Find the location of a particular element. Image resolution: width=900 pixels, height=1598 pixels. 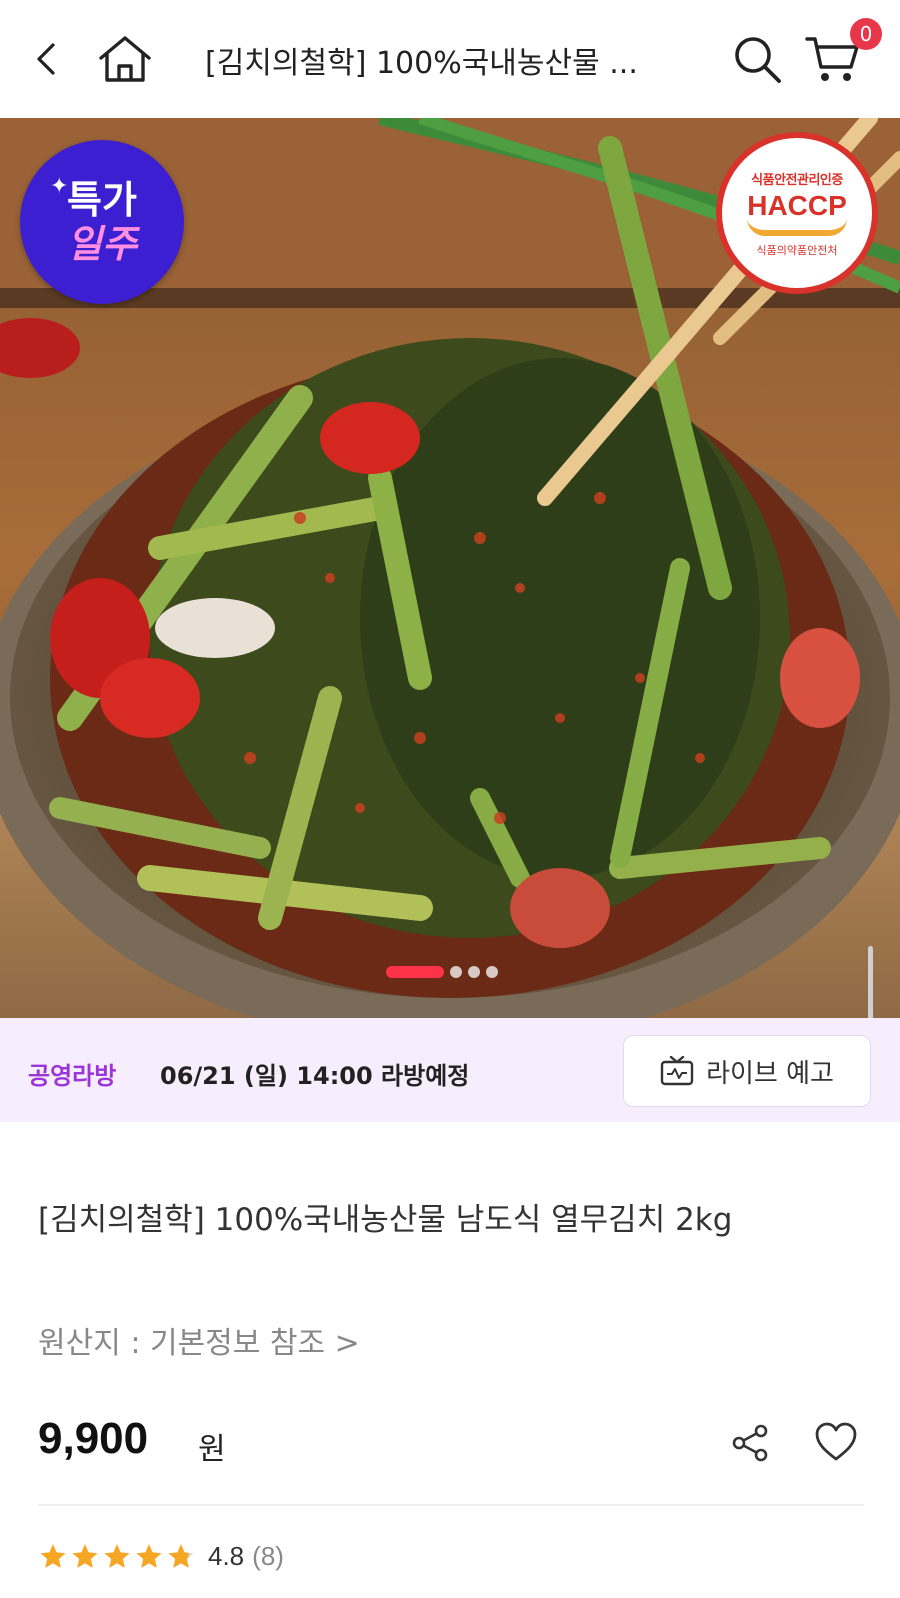

share-button is located at coordinates (751, 1443).